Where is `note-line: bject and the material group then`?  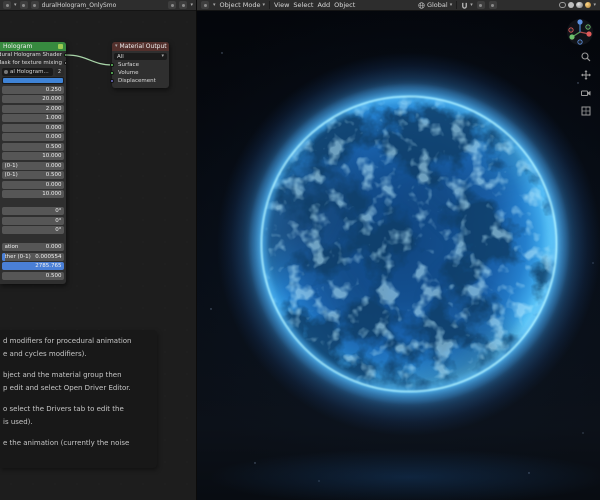 note-line: bject and the material group then is located at coordinates (62, 375).